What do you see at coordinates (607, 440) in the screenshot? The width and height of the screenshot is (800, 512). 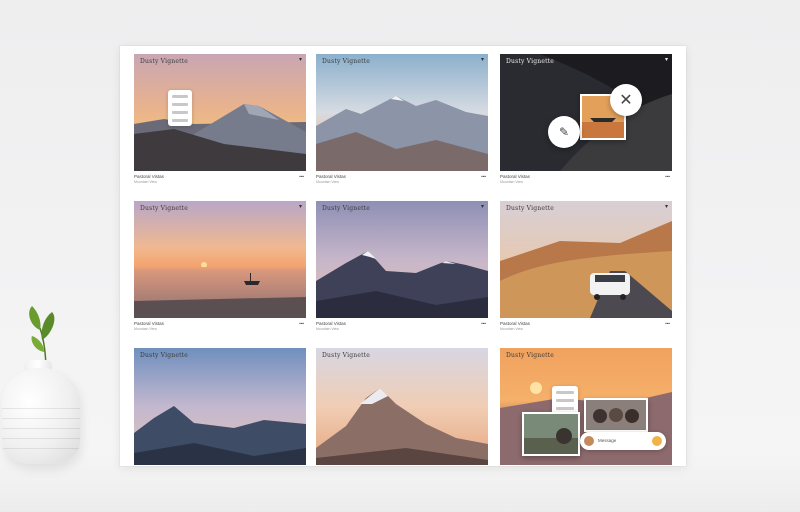 I see `message-text: Message` at bounding box center [607, 440].